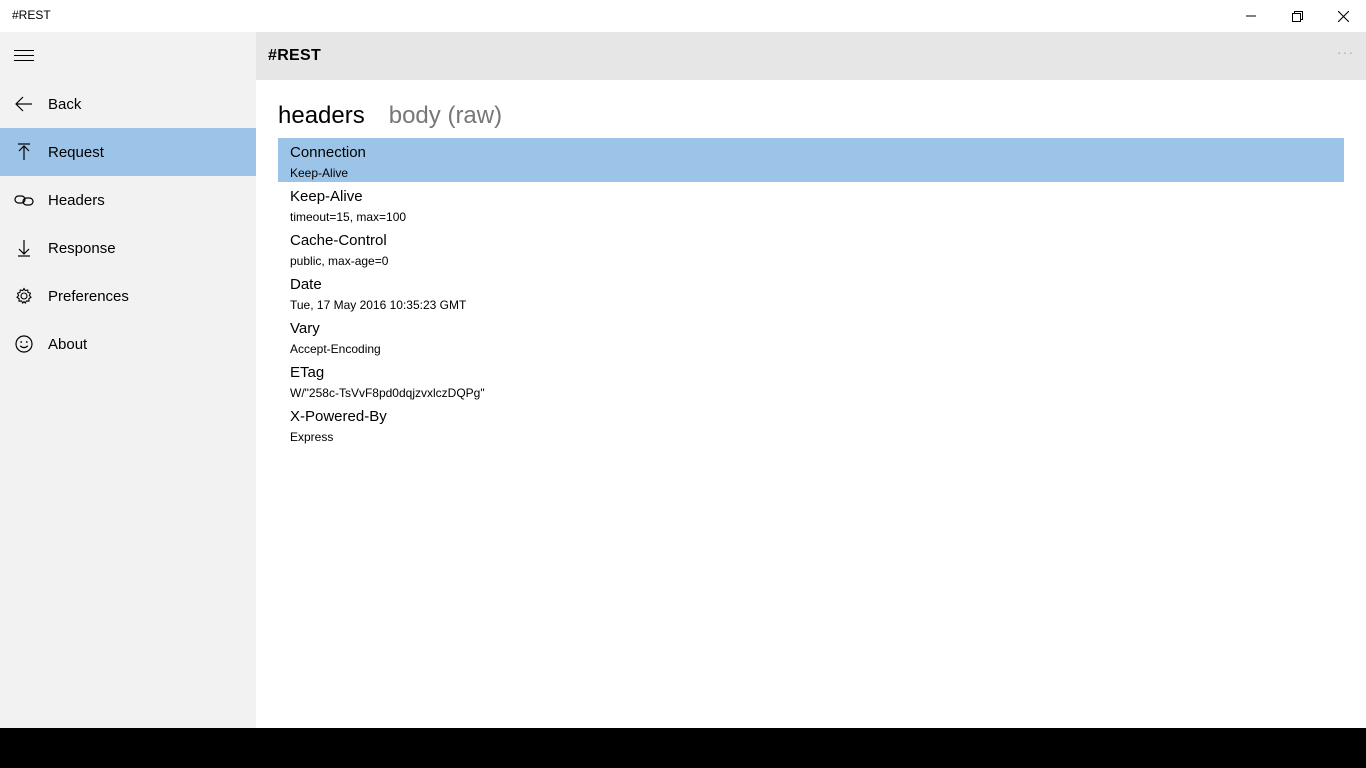  I want to click on header-name: Connection, so click(328, 152).